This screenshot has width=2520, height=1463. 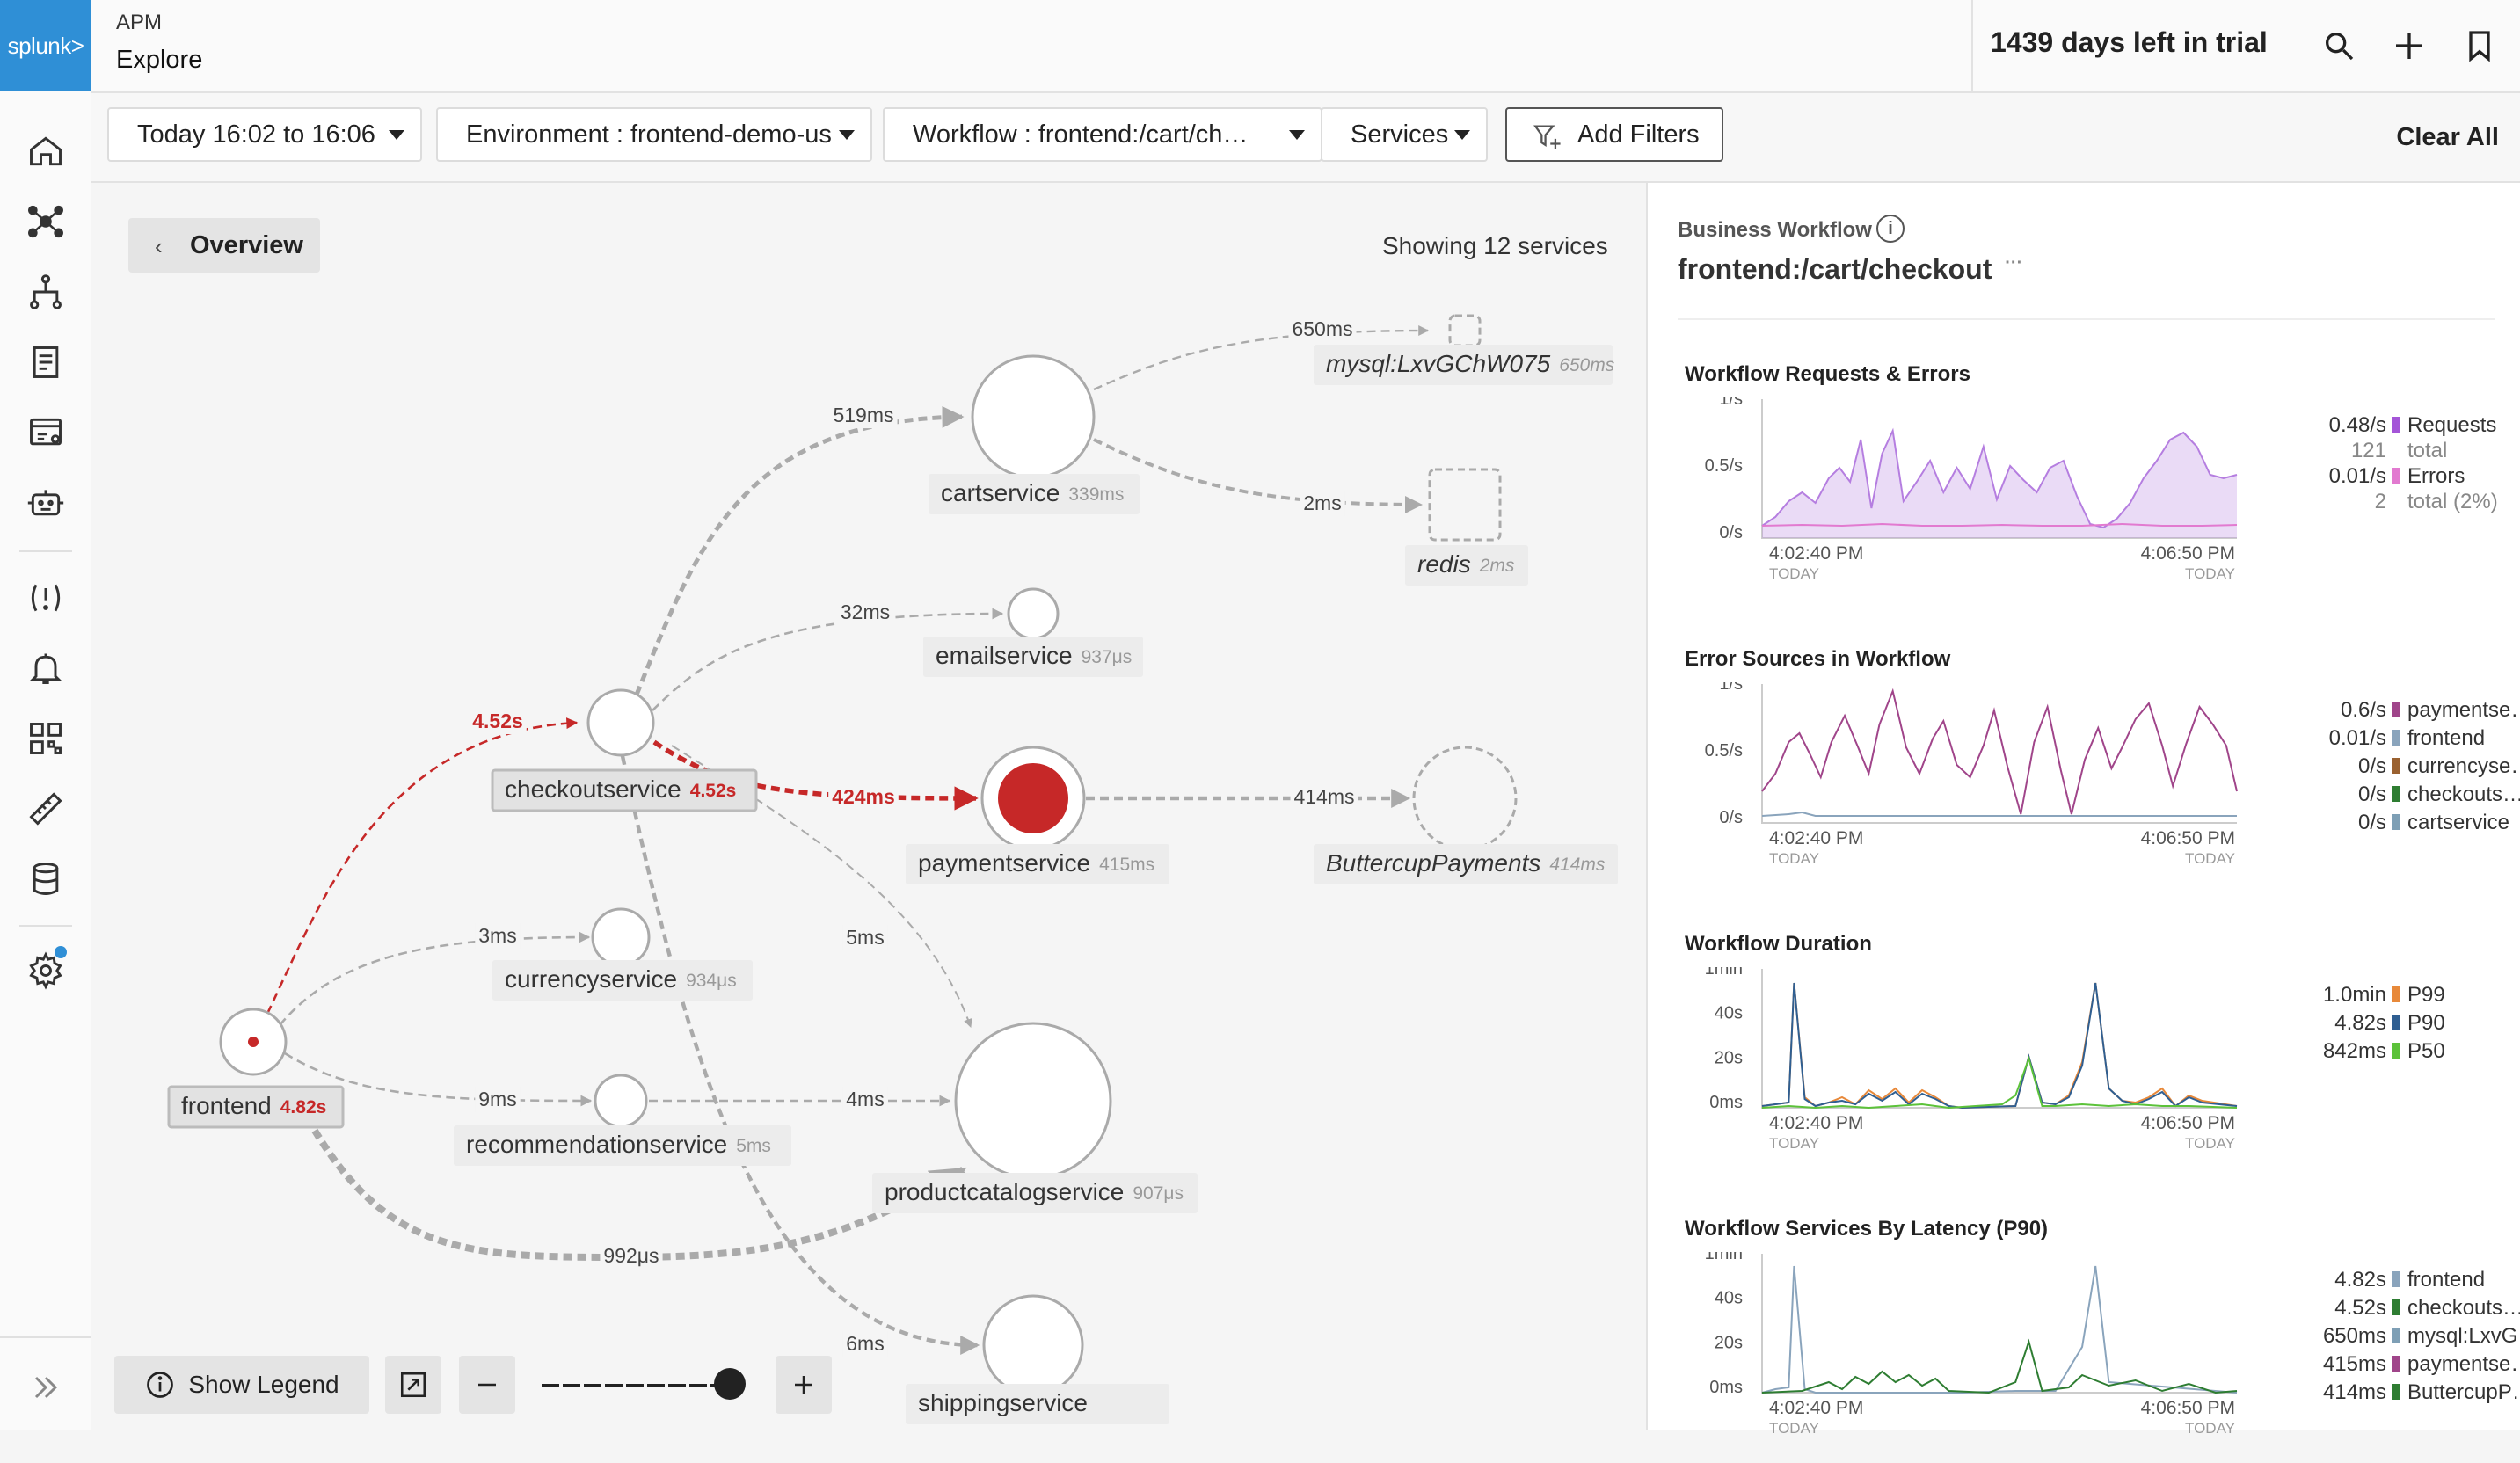 What do you see at coordinates (45, 879) in the screenshot?
I see `database-icon` at bounding box center [45, 879].